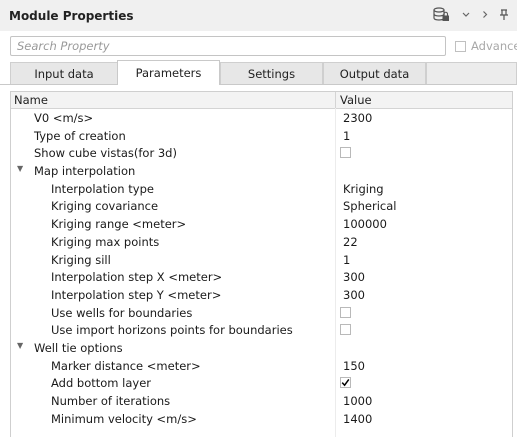  I want to click on property-row: Use wells for boundaries, so click(261, 313).